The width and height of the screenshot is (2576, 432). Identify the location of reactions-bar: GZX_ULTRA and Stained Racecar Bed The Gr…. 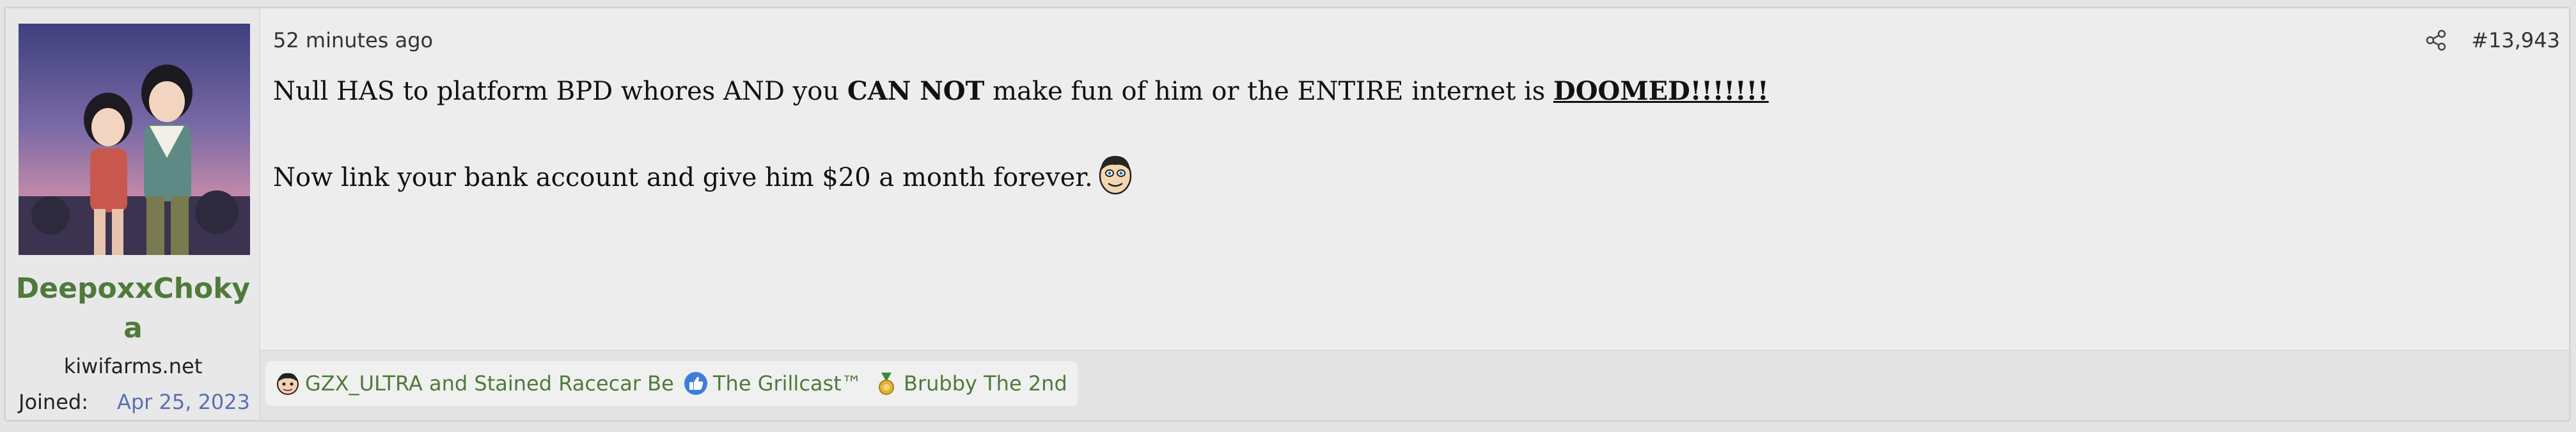
(1414, 385).